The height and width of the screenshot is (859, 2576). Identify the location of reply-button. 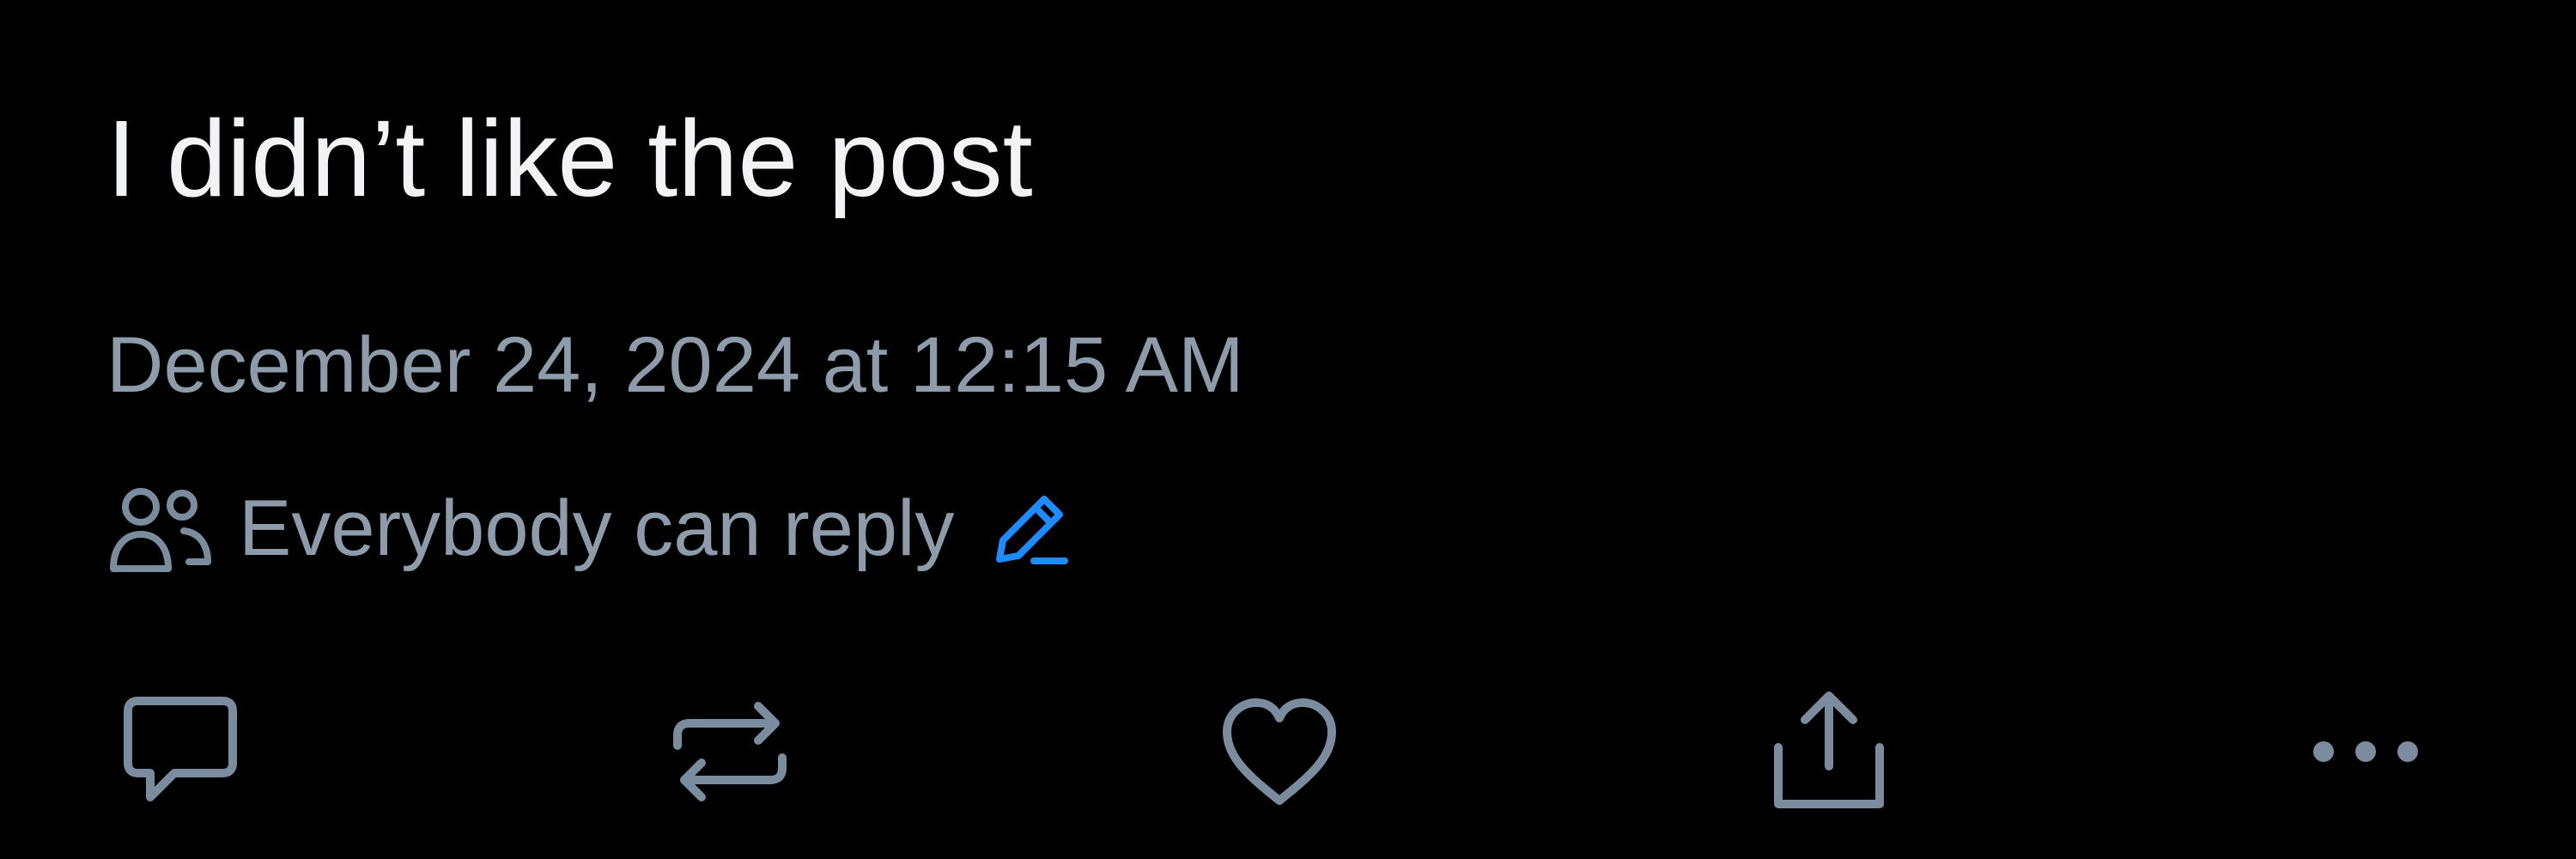
(180, 752).